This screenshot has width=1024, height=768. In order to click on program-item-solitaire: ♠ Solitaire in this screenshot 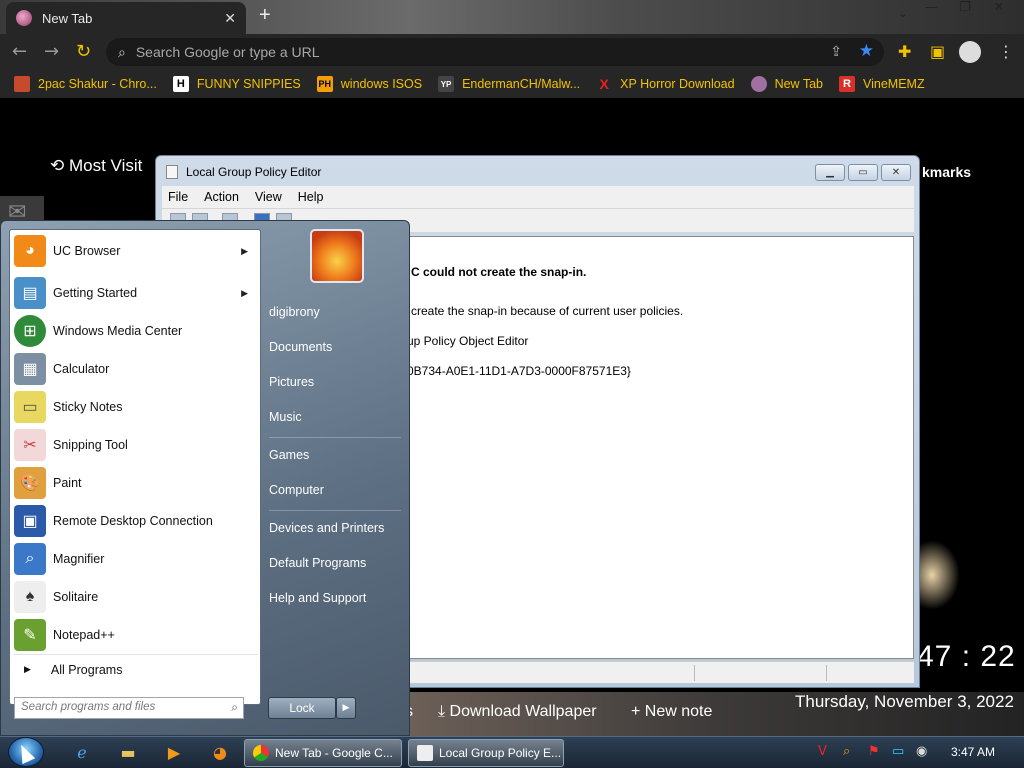, I will do `click(136, 597)`.